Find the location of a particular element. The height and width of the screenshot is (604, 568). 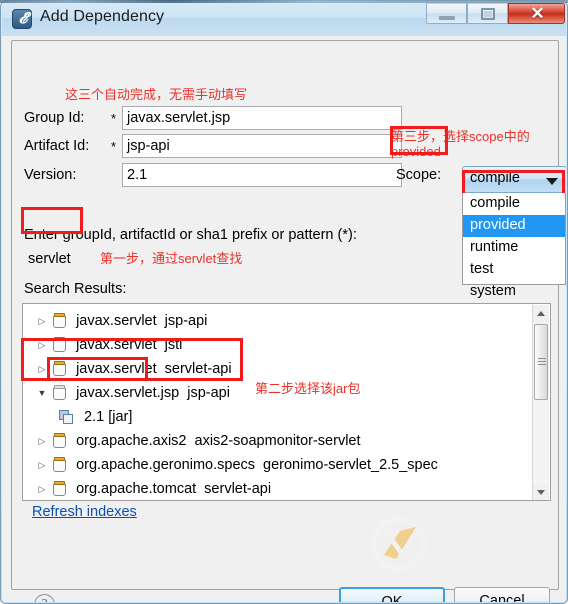

result-group: org.apache.tomcat is located at coordinates (136, 489).